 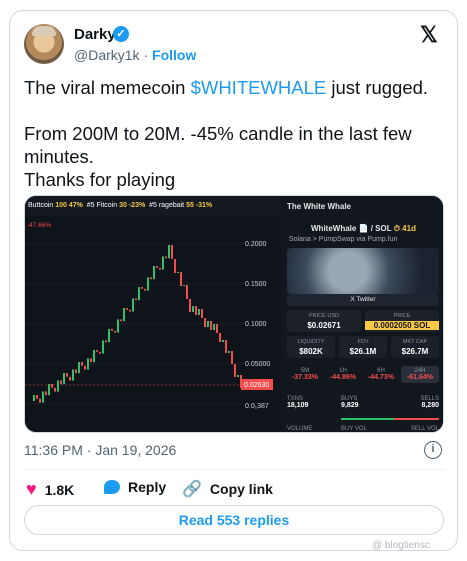 What do you see at coordinates (227, 489) in the screenshot?
I see `copy-link-button: 🔗 Copy link` at bounding box center [227, 489].